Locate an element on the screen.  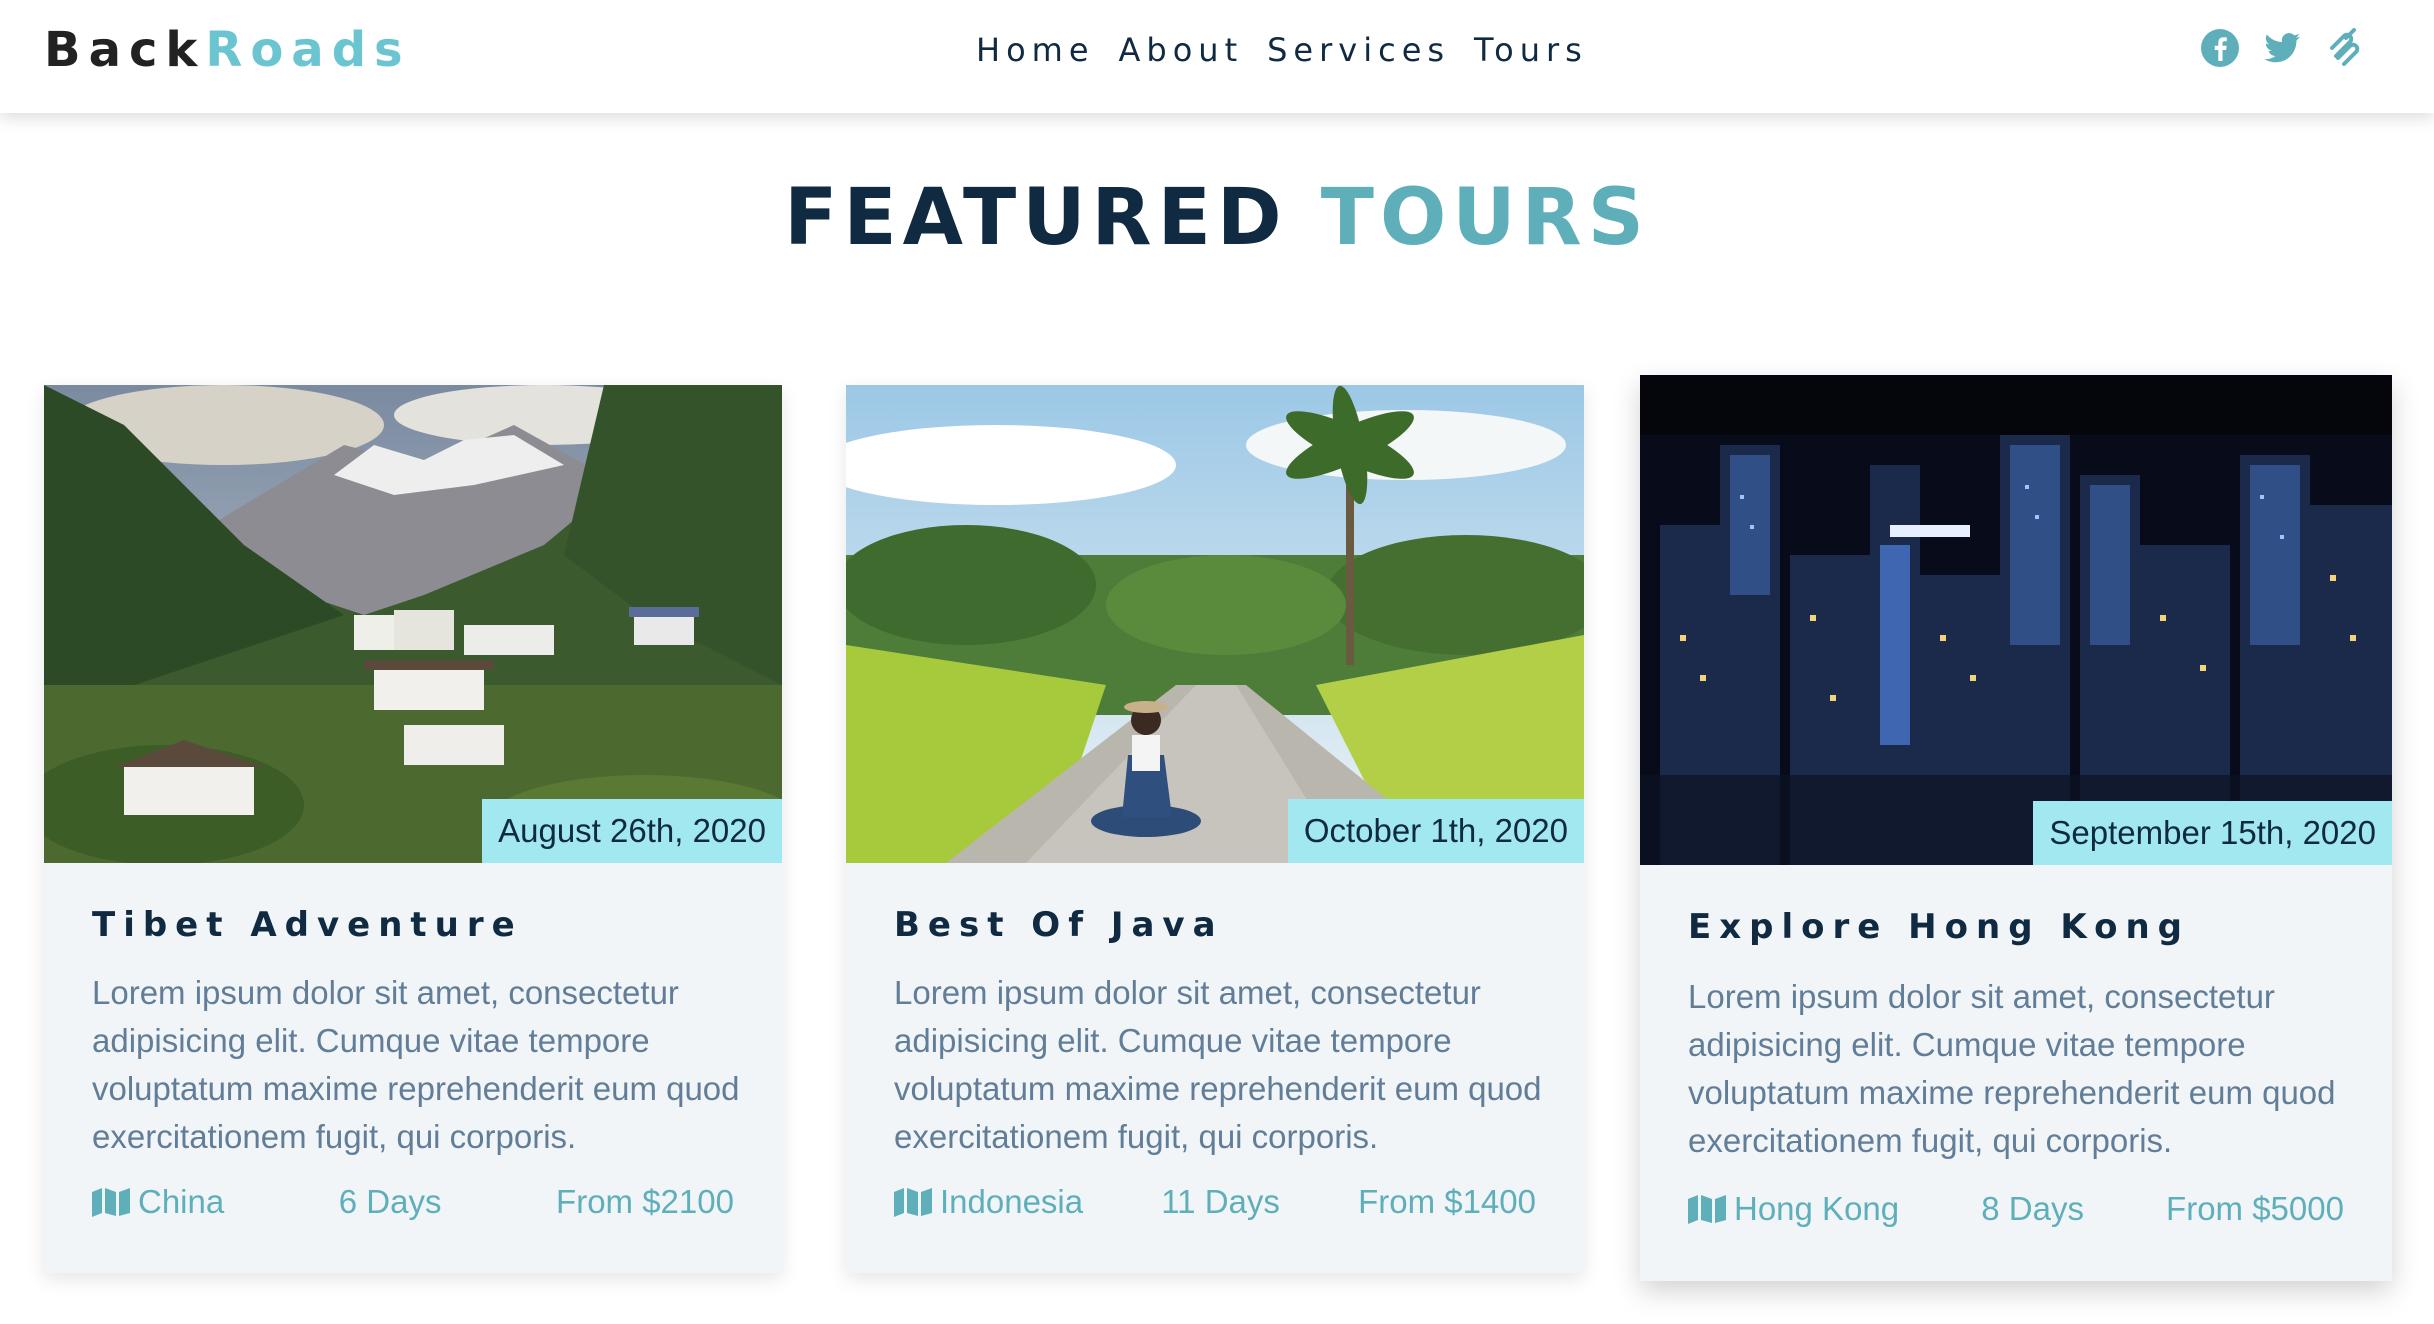
nav-links: Home About Services Tours is located at coordinates (1282, 50).